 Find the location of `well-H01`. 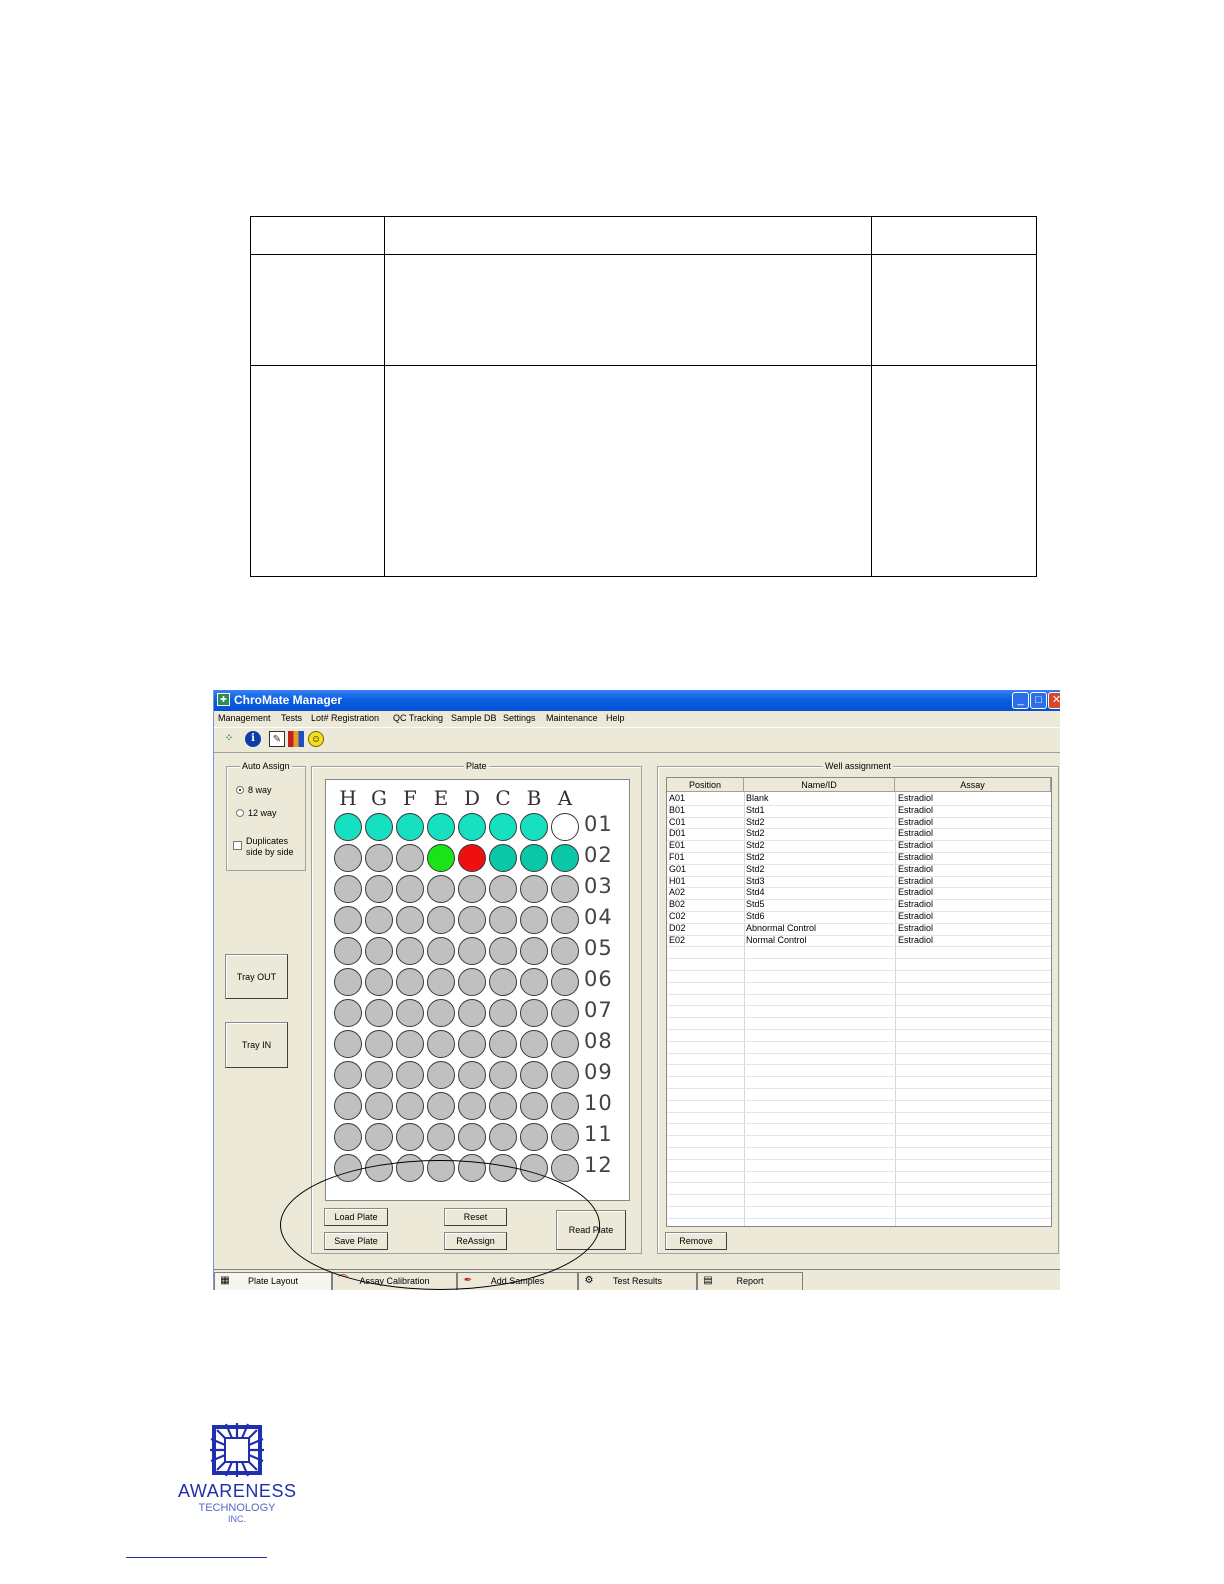

well-H01 is located at coordinates (348, 827).